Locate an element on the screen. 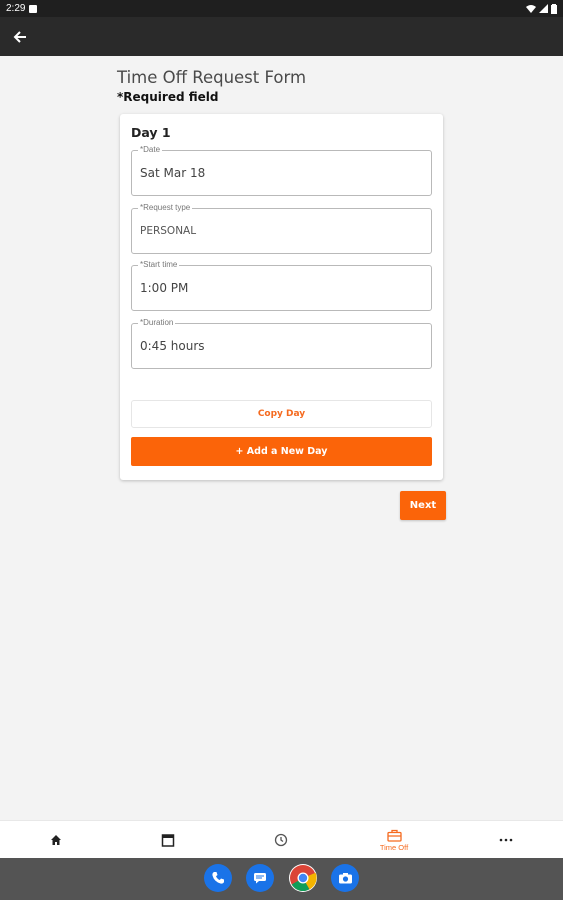 The width and height of the screenshot is (563, 900). bottom-nav: Time Off is located at coordinates (281, 839).